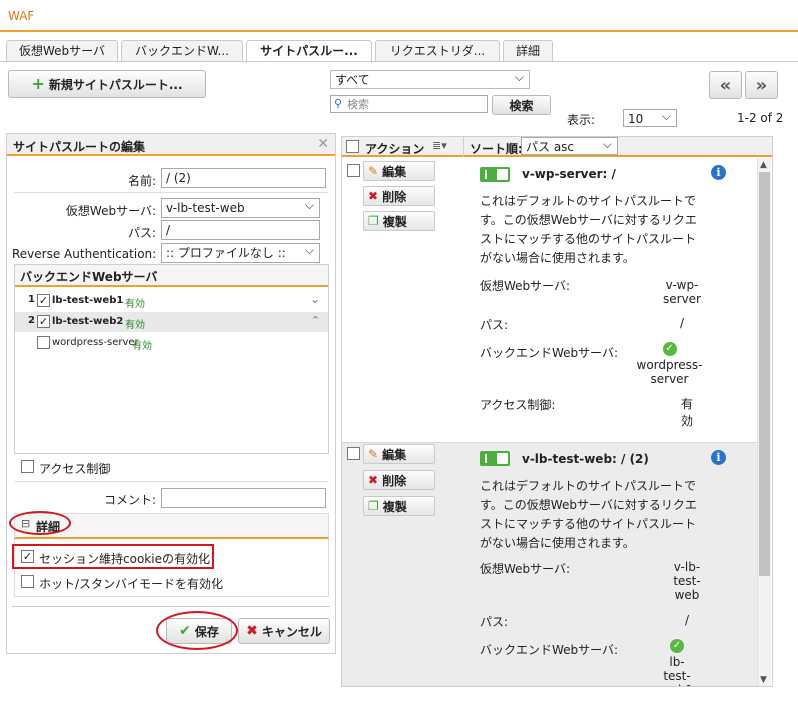 The width and height of the screenshot is (798, 707). Describe the element at coordinates (171, 276) in the screenshot. I see `backend-section-header: バックエンドWebサーバ` at that location.